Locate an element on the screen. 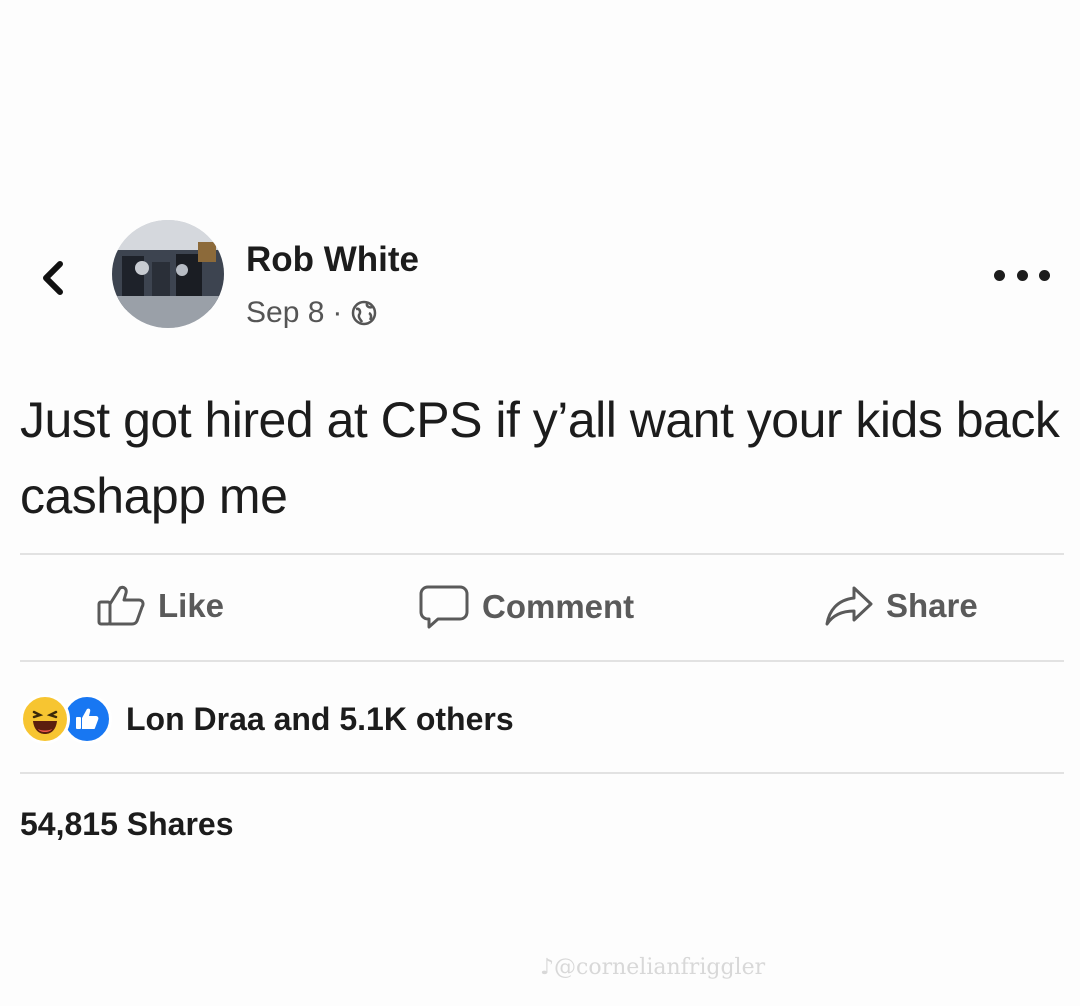 The width and height of the screenshot is (1080, 1006). more-options-button is located at coordinates (1022, 275).